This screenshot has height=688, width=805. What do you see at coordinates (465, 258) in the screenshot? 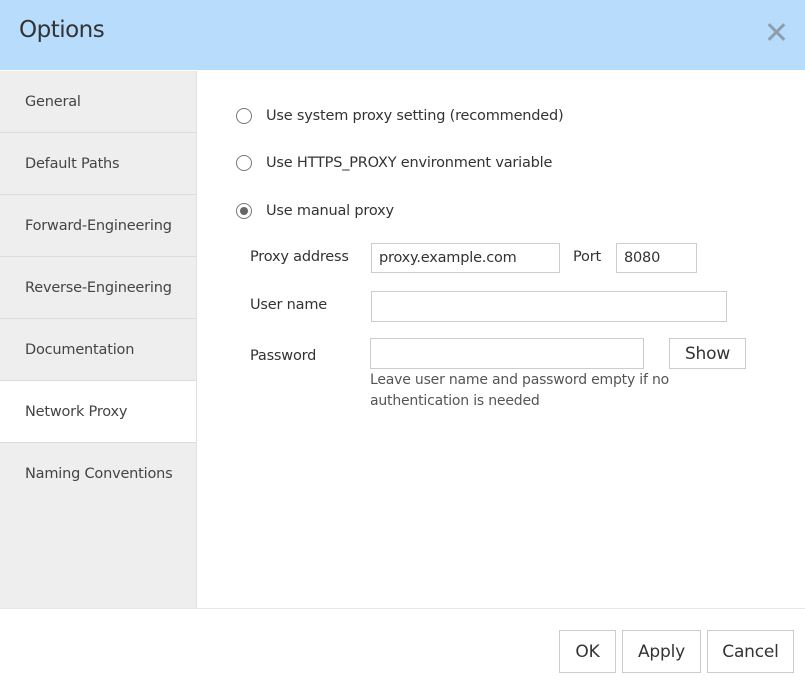
I see `proxy-address-input: proxy.example.com` at bounding box center [465, 258].